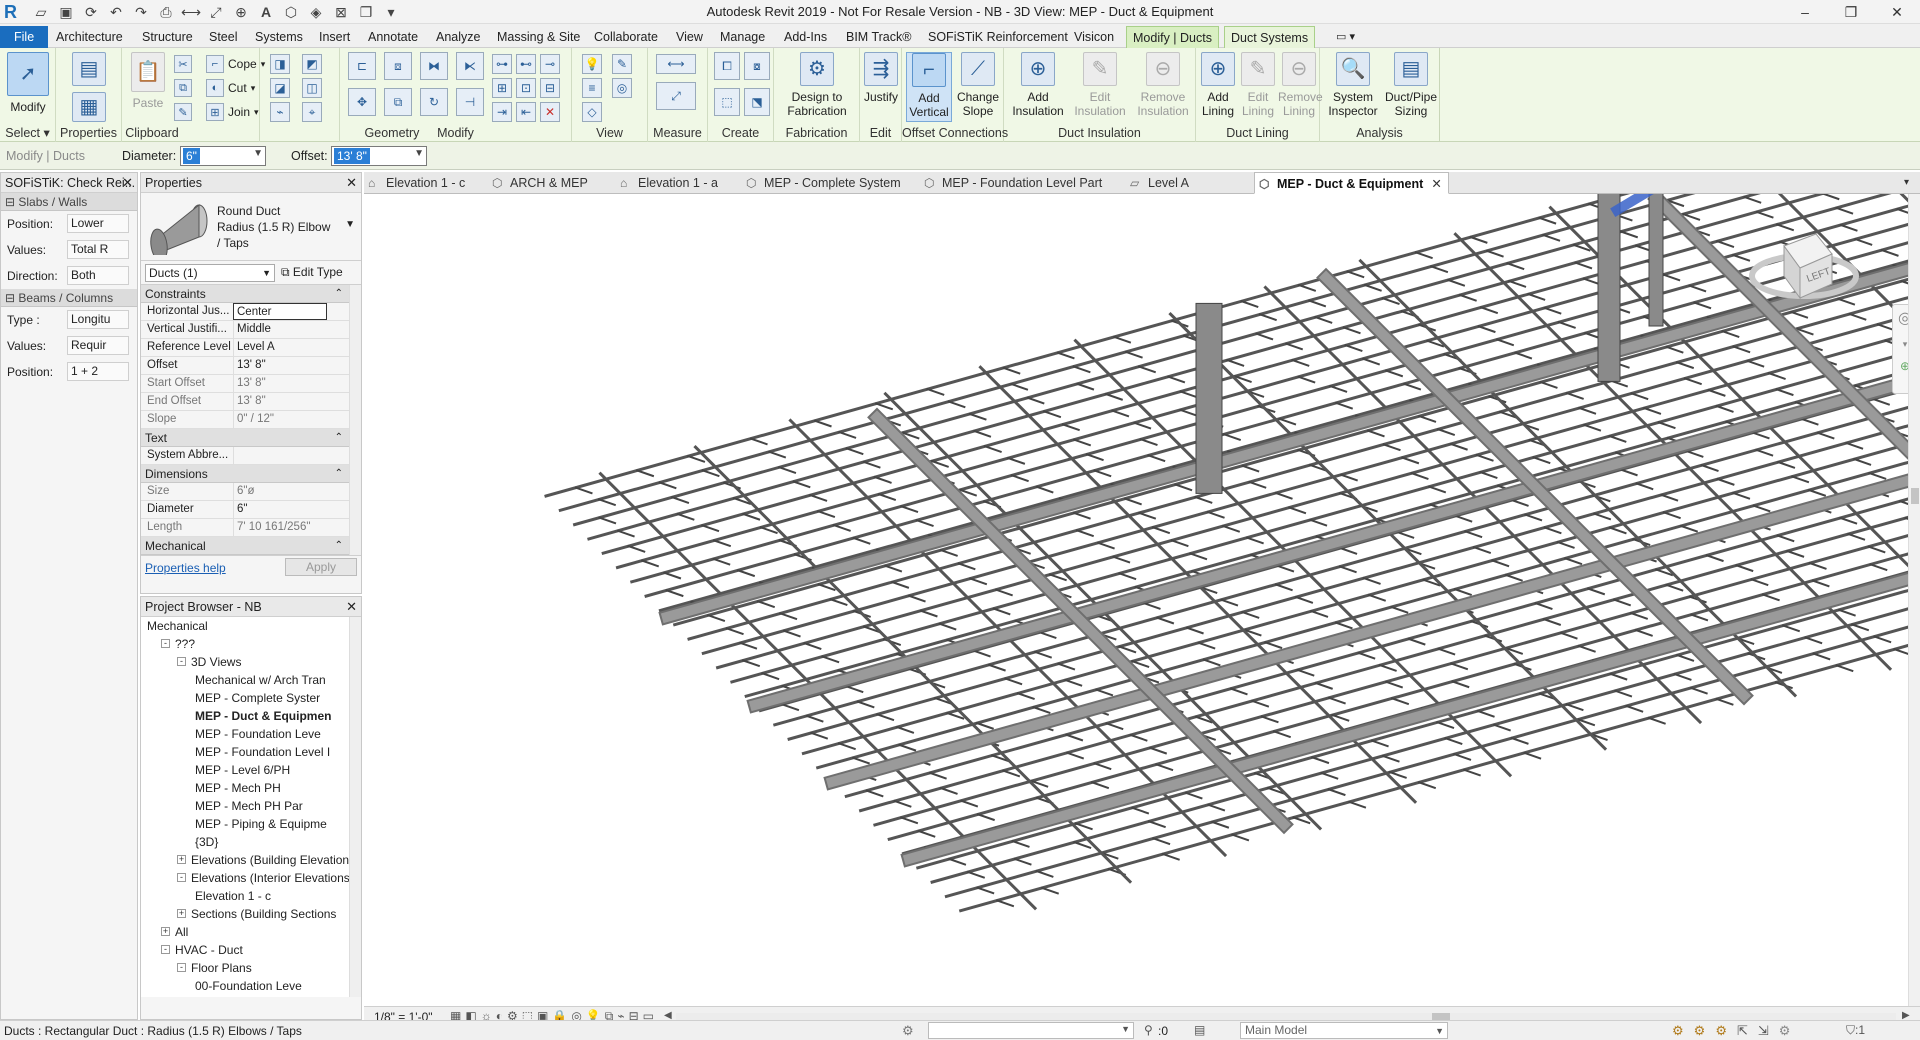 The width and height of the screenshot is (1920, 1040). Describe the element at coordinates (98, 345) in the screenshot. I see `values-select: Requir` at that location.